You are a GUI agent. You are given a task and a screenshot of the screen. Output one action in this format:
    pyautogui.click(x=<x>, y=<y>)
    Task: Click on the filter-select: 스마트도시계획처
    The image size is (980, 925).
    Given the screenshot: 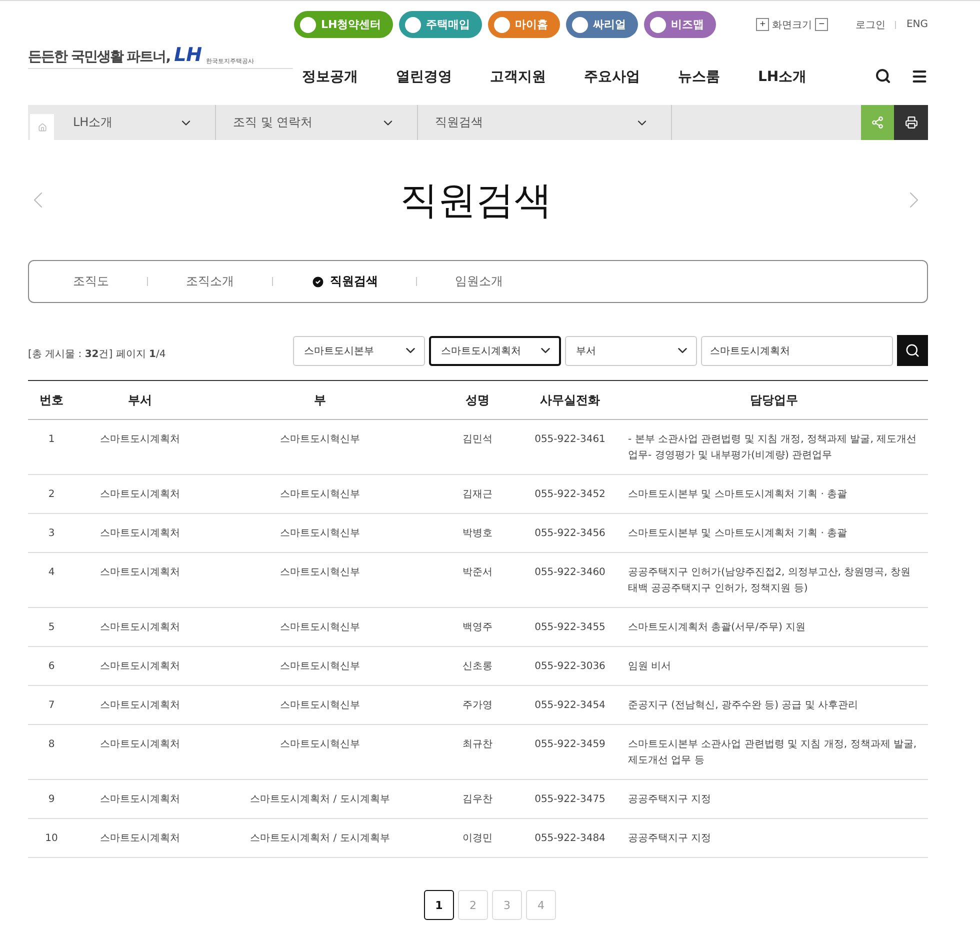 What is the action you would take?
    pyautogui.click(x=495, y=351)
    